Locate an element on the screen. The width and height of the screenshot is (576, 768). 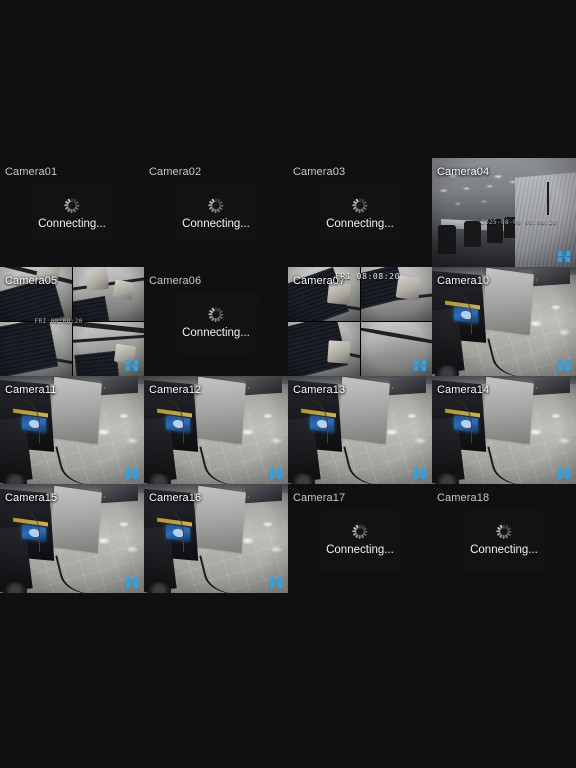
camera-cell-camera11: Camera11 is located at coordinates (72, 430).